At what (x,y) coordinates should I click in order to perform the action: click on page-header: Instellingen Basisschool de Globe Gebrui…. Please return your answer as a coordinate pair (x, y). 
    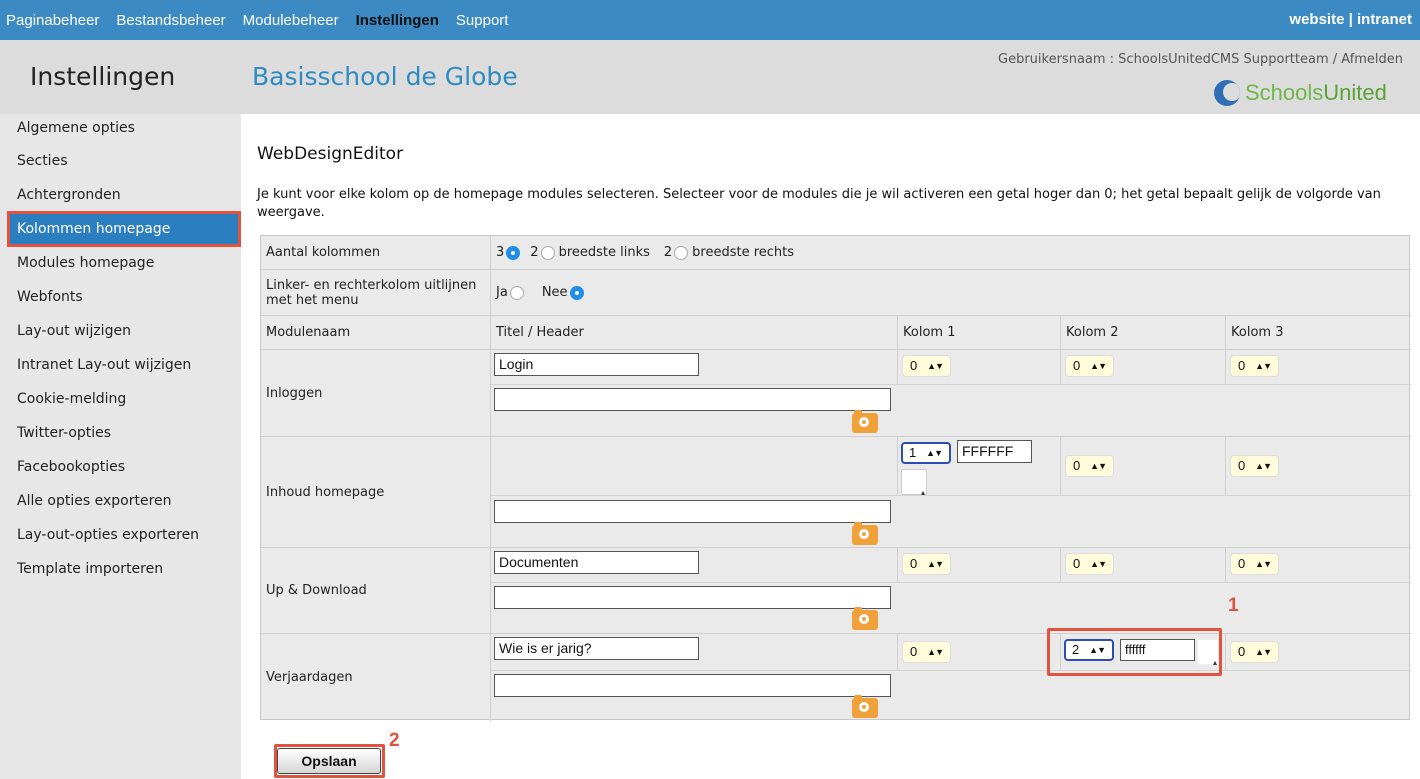
    Looking at the image, I should click on (710, 77).